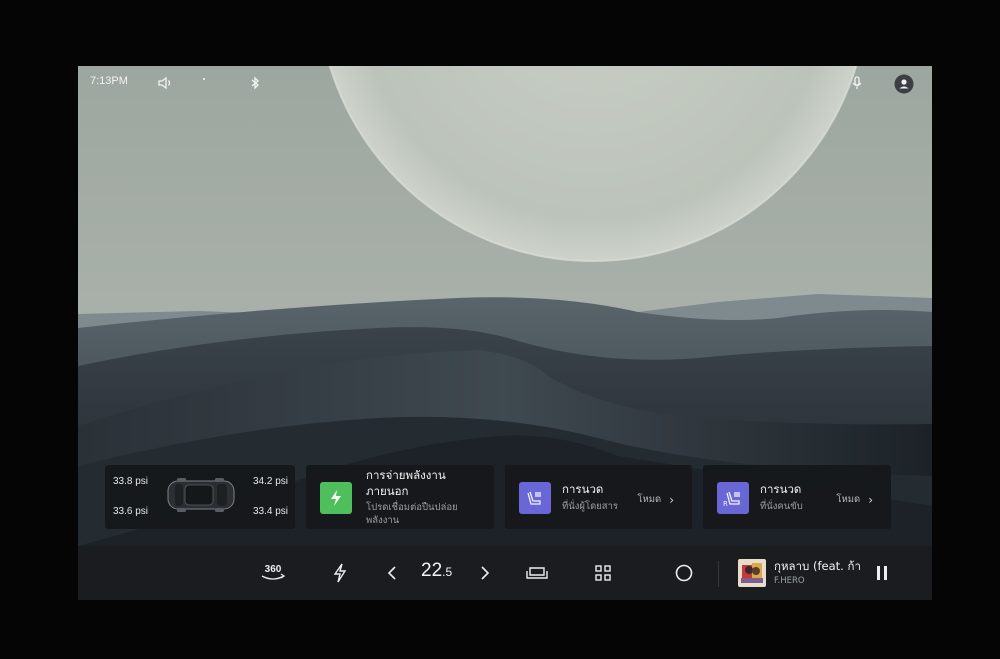 Image resolution: width=1000 pixels, height=659 pixels. I want to click on bottom-dock: 360 22.5 กุหลาบ (feat. ก้า F.HERO, so click(505, 573).